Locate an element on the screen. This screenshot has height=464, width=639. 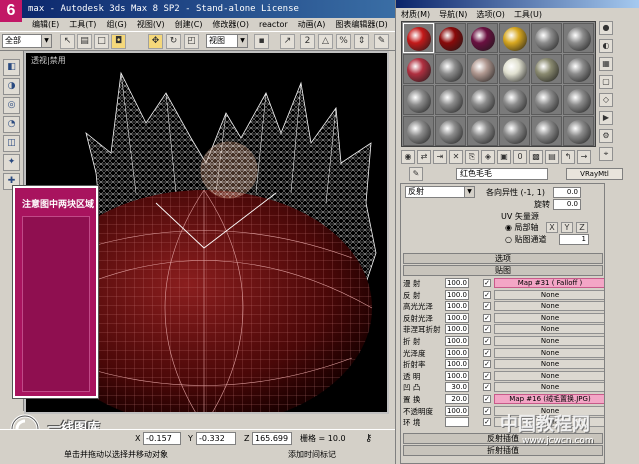
y-coord-field: -0.332 is located at coordinates (216, 438).